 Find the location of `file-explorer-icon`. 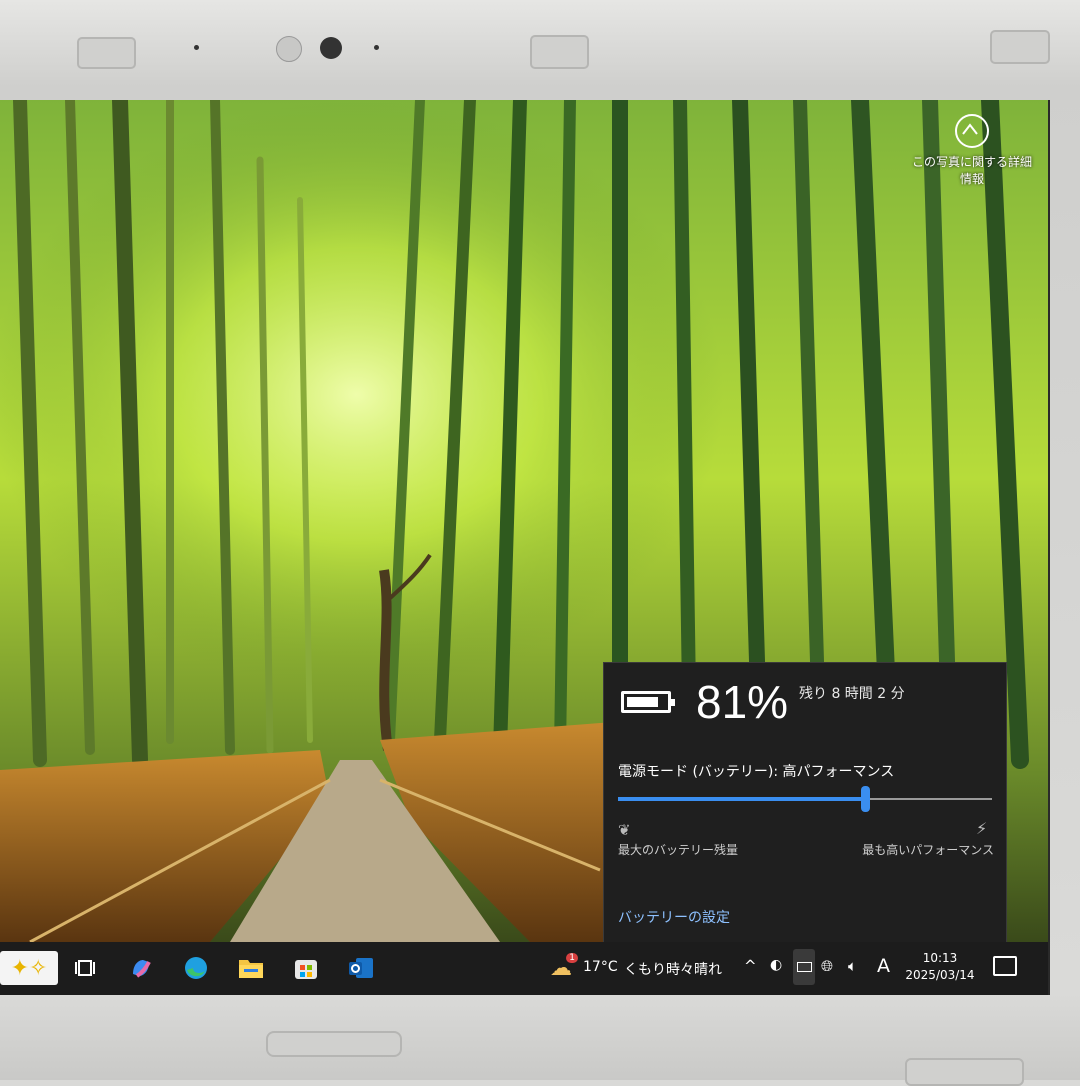

file-explorer-icon is located at coordinates (251, 968).